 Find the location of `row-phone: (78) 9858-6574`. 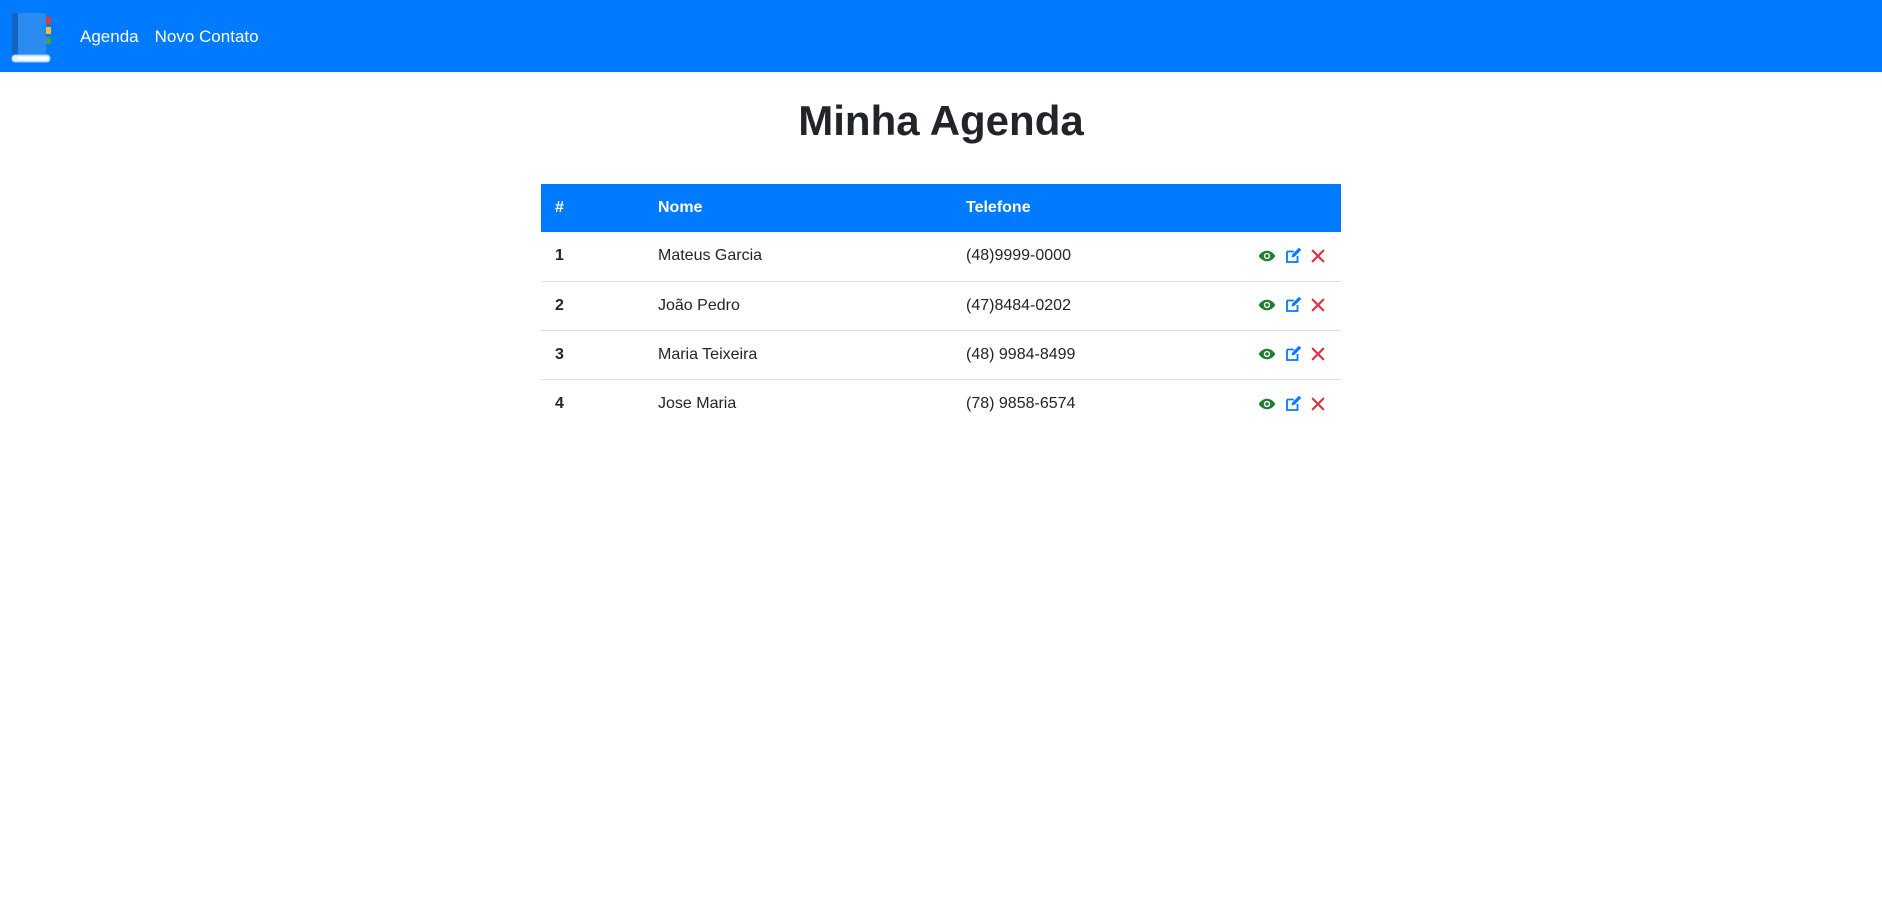

row-phone: (78) 9858-6574 is located at coordinates (1021, 403).